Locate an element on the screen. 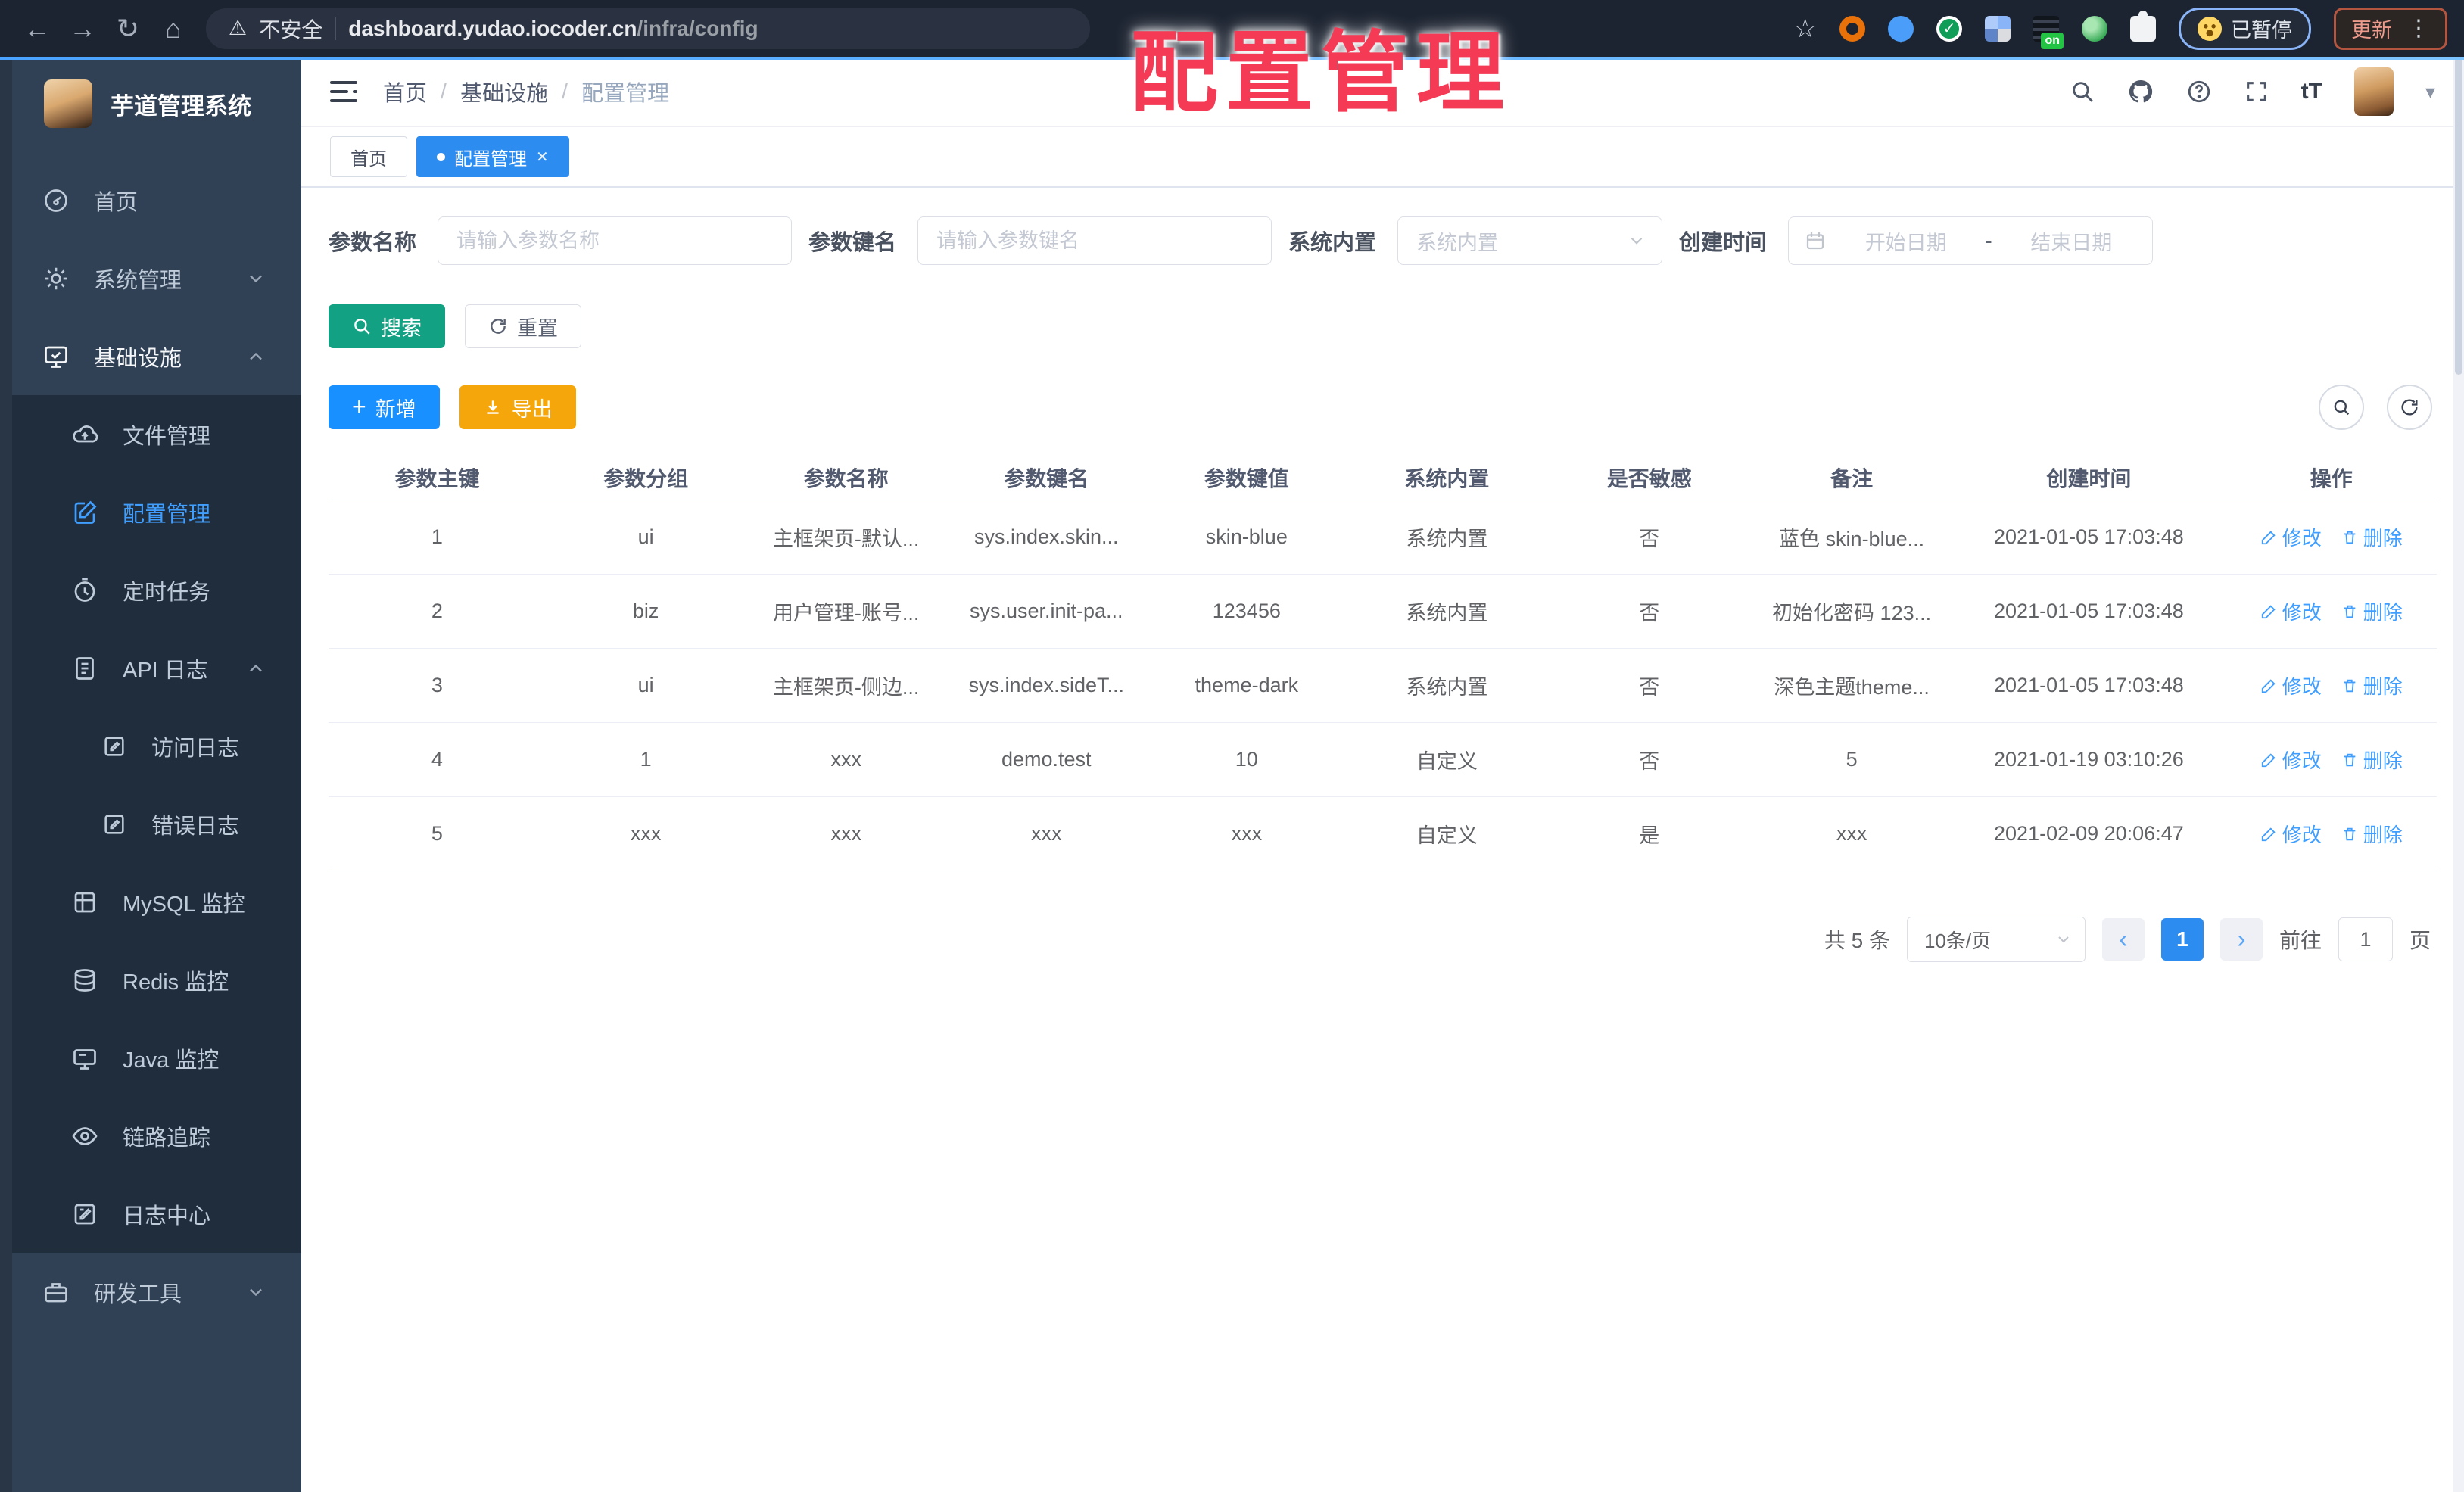 The image size is (2464, 1492). sidebar-item-mysql-monitor: MySQL 监控 is located at coordinates (150, 902).